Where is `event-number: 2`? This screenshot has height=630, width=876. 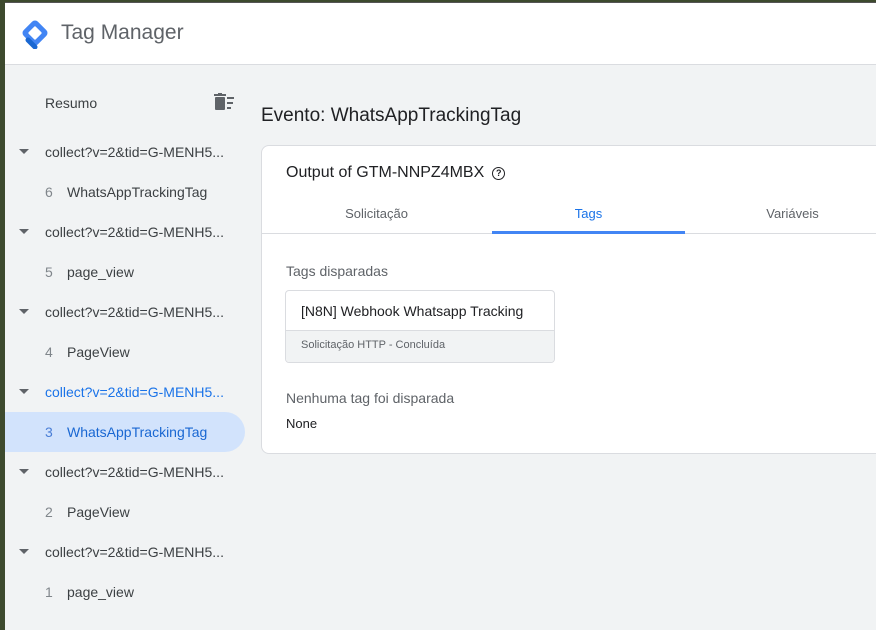
event-number: 2 is located at coordinates (49, 512).